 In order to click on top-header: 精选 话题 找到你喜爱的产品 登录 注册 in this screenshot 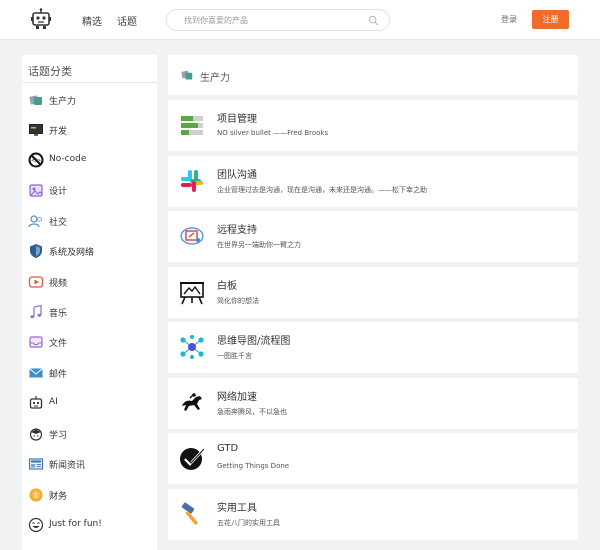, I will do `click(300, 20)`.